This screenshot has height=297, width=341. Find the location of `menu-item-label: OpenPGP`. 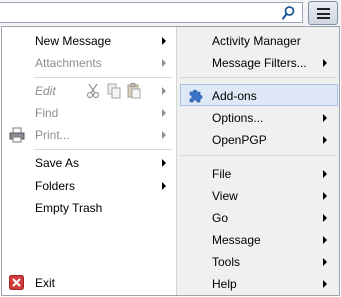

menu-item-label: OpenPGP is located at coordinates (239, 140).